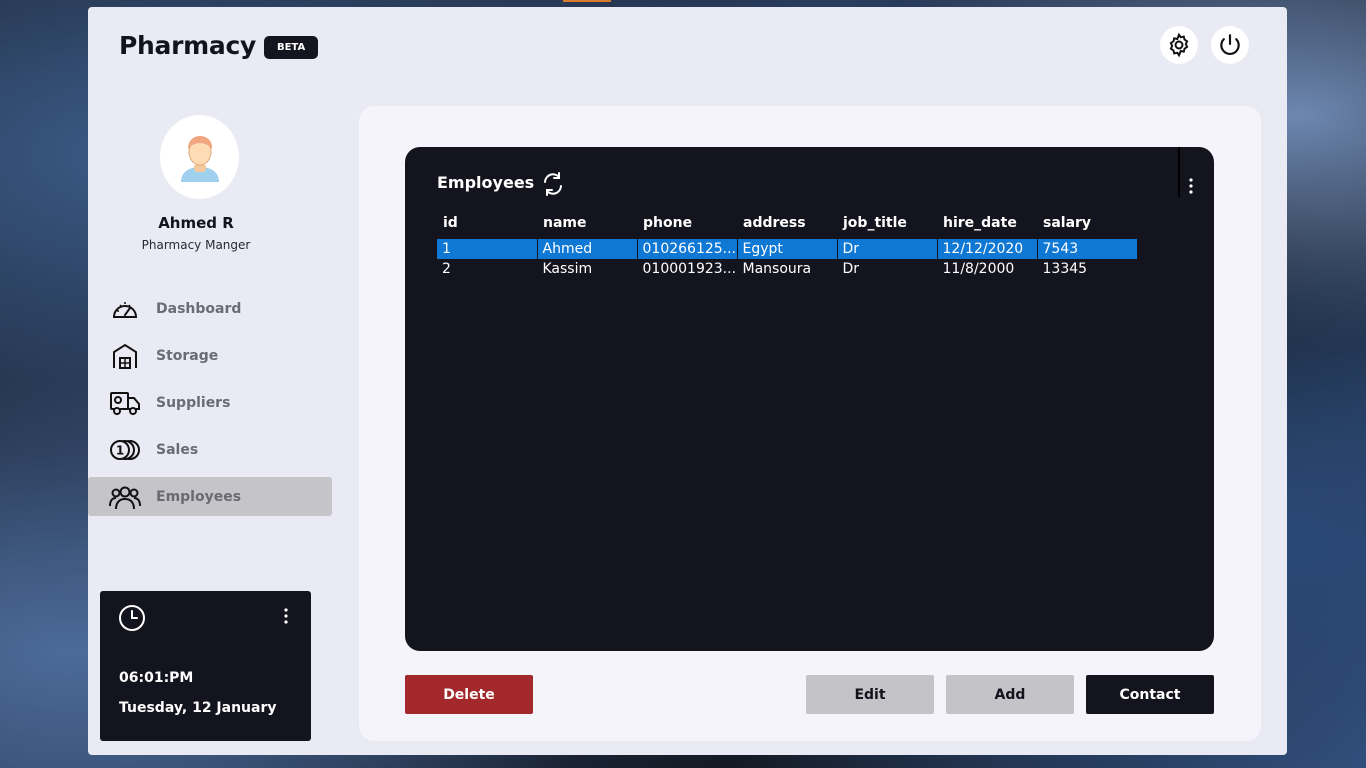 The height and width of the screenshot is (768, 1366). Describe the element at coordinates (987, 269) in the screenshot. I see `table-cell: 11/8/2000` at that location.